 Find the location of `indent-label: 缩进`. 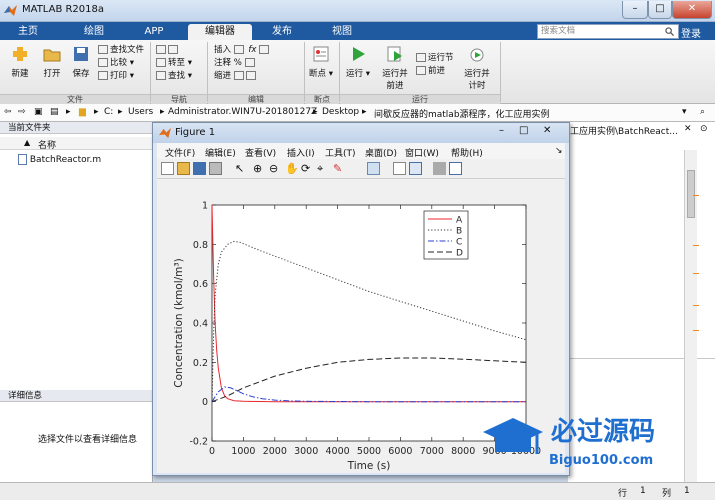

indent-label: 缩进 is located at coordinates (223, 76).